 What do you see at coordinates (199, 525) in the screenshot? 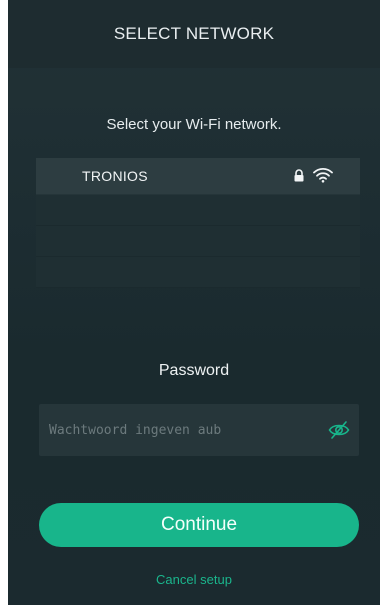
I see `continue-button: Continue` at bounding box center [199, 525].